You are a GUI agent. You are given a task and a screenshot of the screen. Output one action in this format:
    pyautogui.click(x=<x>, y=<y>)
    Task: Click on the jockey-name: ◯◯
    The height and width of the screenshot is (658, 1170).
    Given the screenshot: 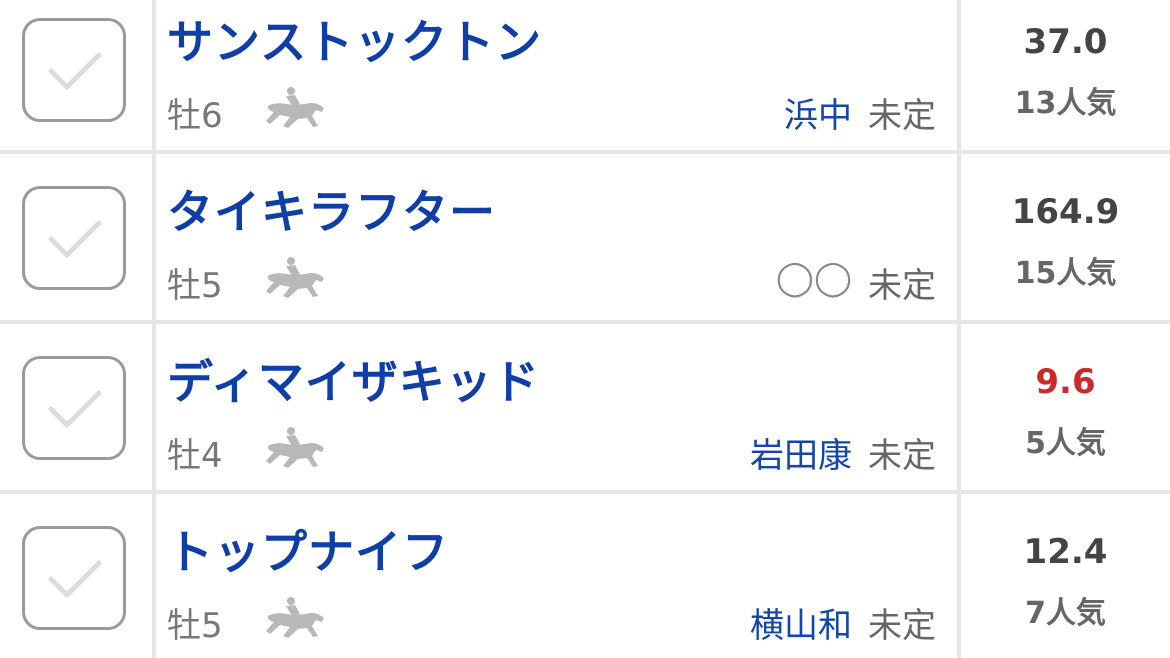 What is the action you would take?
    pyautogui.click(x=814, y=278)
    